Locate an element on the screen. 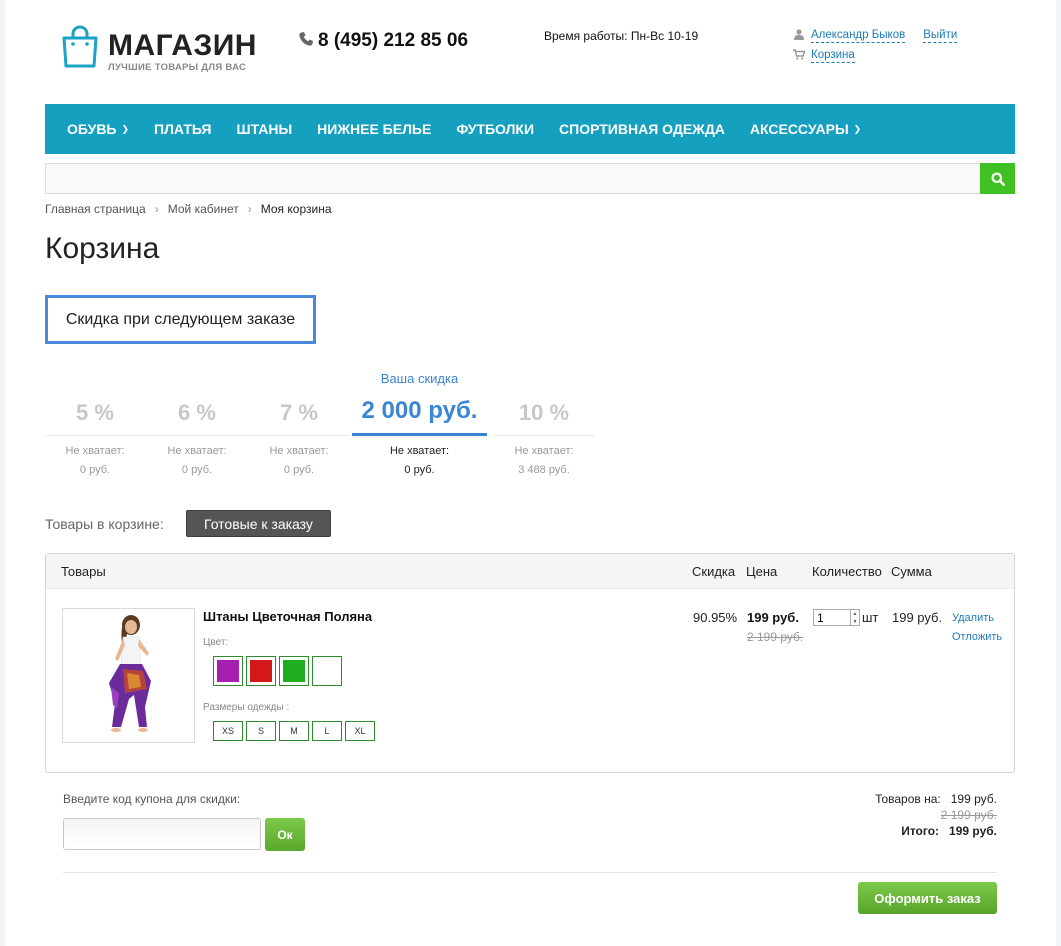 The width and height of the screenshot is (1061, 946). user-profile-link: Александр Быков is located at coordinates (858, 36).